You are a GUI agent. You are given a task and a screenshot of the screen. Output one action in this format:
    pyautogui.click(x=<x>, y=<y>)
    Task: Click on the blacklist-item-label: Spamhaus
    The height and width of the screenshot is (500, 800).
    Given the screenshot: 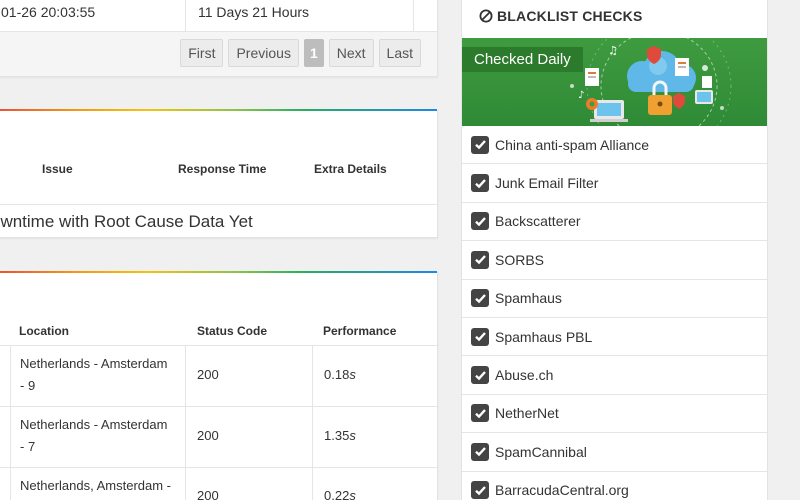 What is the action you would take?
    pyautogui.click(x=528, y=298)
    